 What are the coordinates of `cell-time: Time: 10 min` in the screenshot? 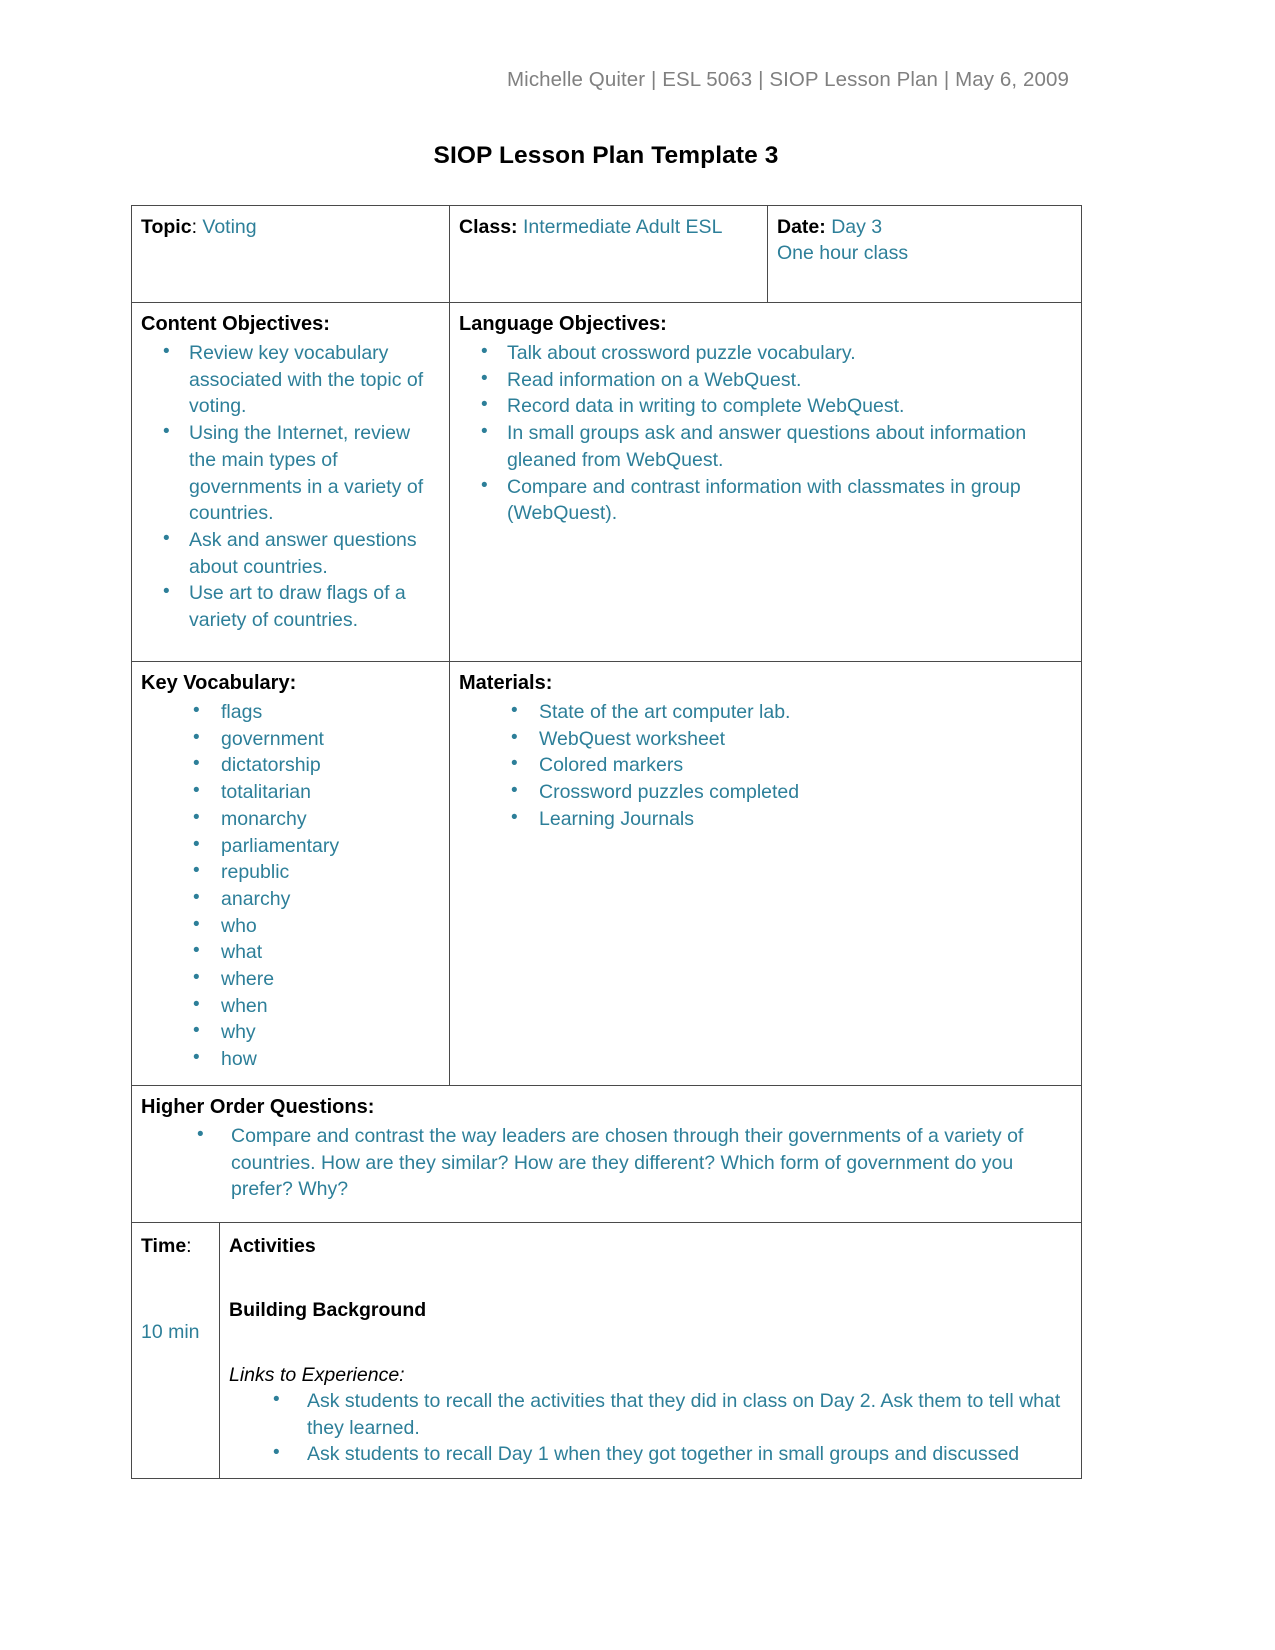 It's located at (175, 1350).